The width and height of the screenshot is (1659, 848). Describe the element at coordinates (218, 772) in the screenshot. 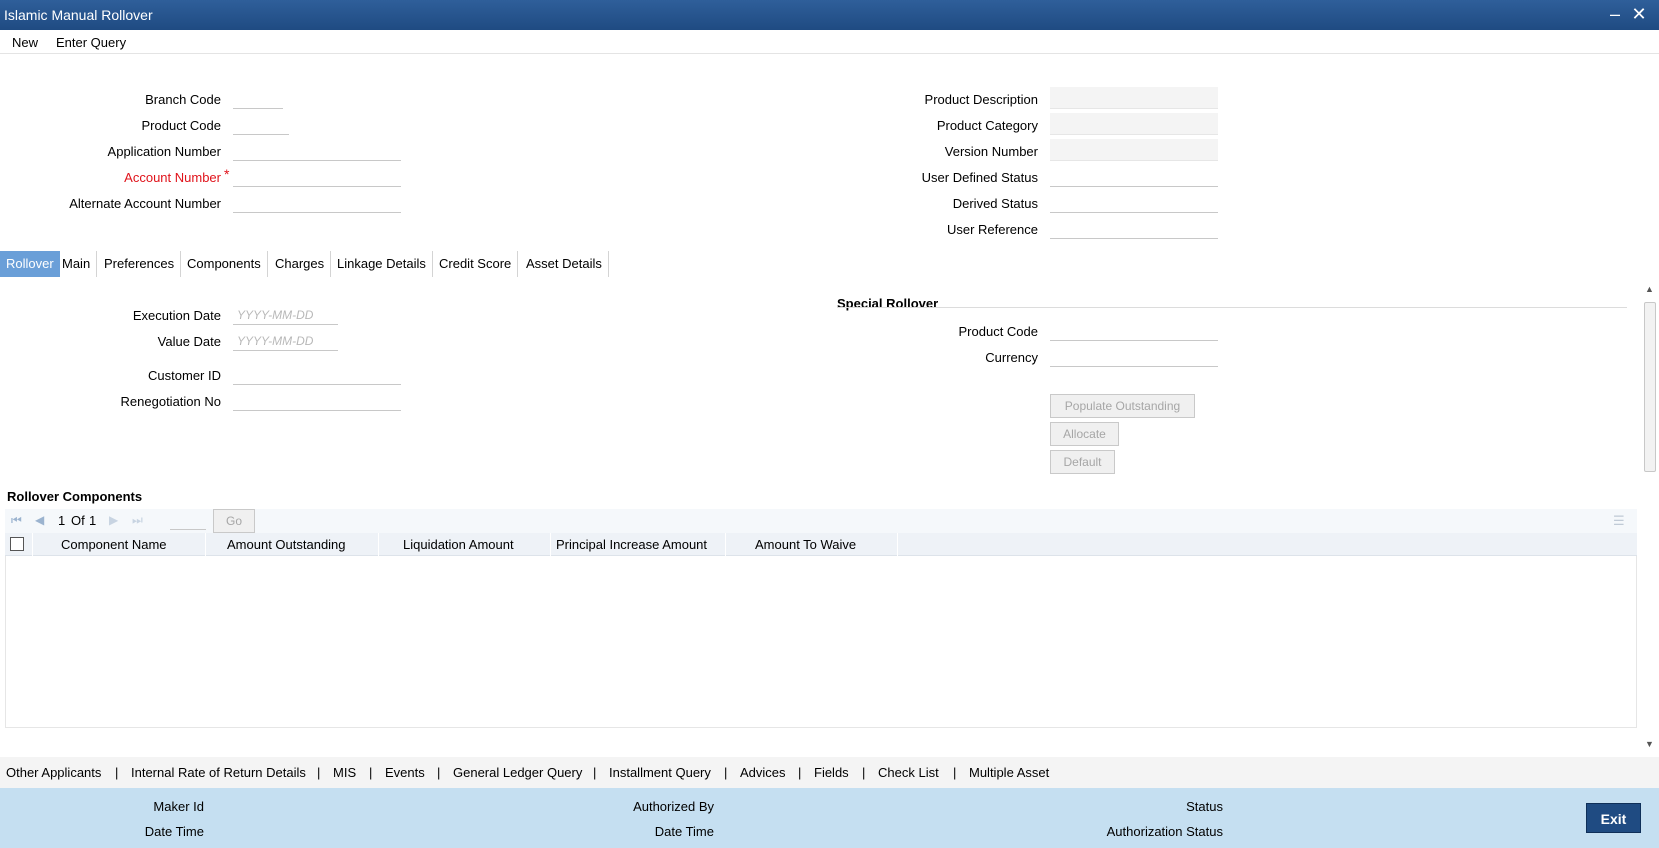

I see `link-internal-rate-of-return: Internal Rate of Return Details` at that location.